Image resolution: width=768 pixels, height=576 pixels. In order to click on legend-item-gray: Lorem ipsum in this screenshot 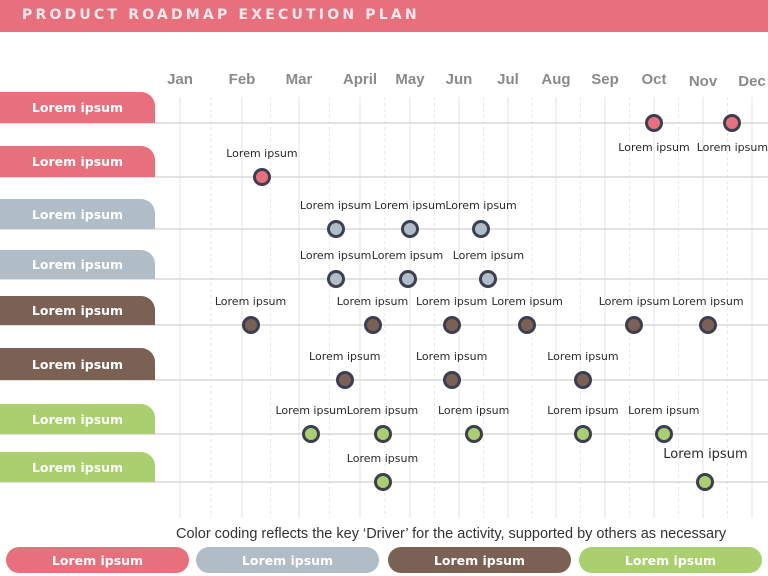, I will do `click(287, 560)`.